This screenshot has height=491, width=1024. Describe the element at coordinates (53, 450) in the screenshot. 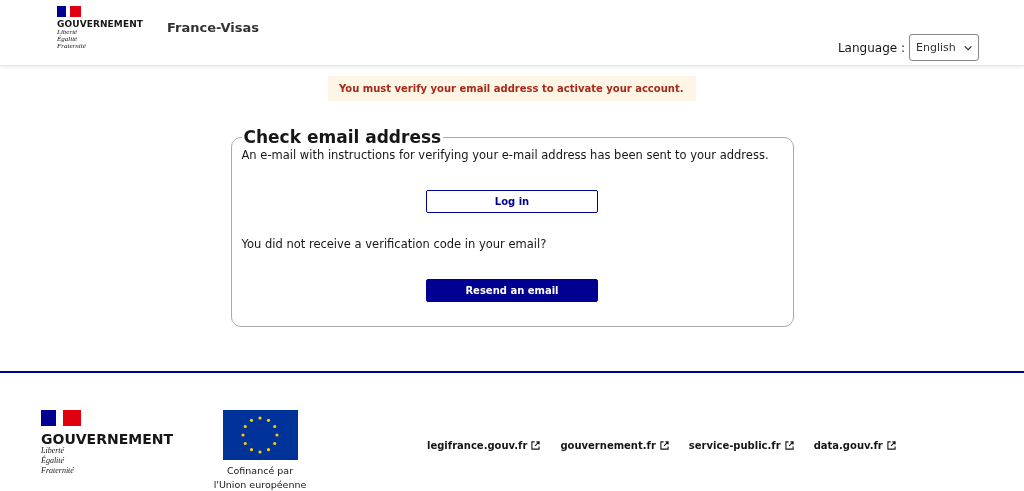

I see `motto-text: Liberté` at that location.